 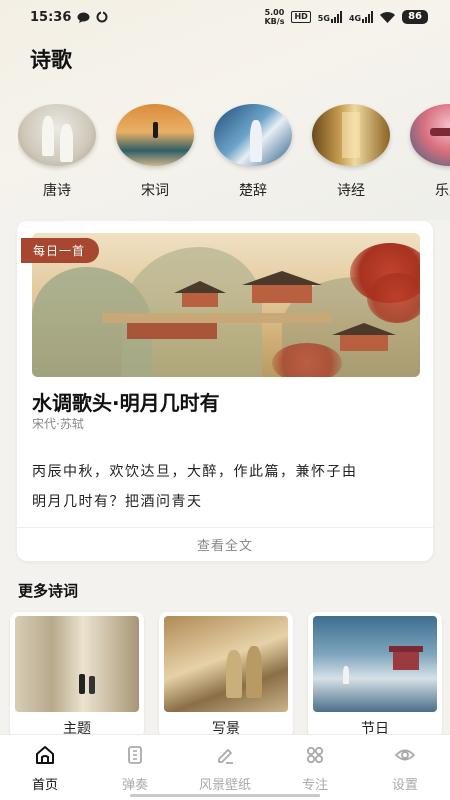 What do you see at coordinates (301, 17) in the screenshot?
I see `hd-badge: HD` at bounding box center [301, 17].